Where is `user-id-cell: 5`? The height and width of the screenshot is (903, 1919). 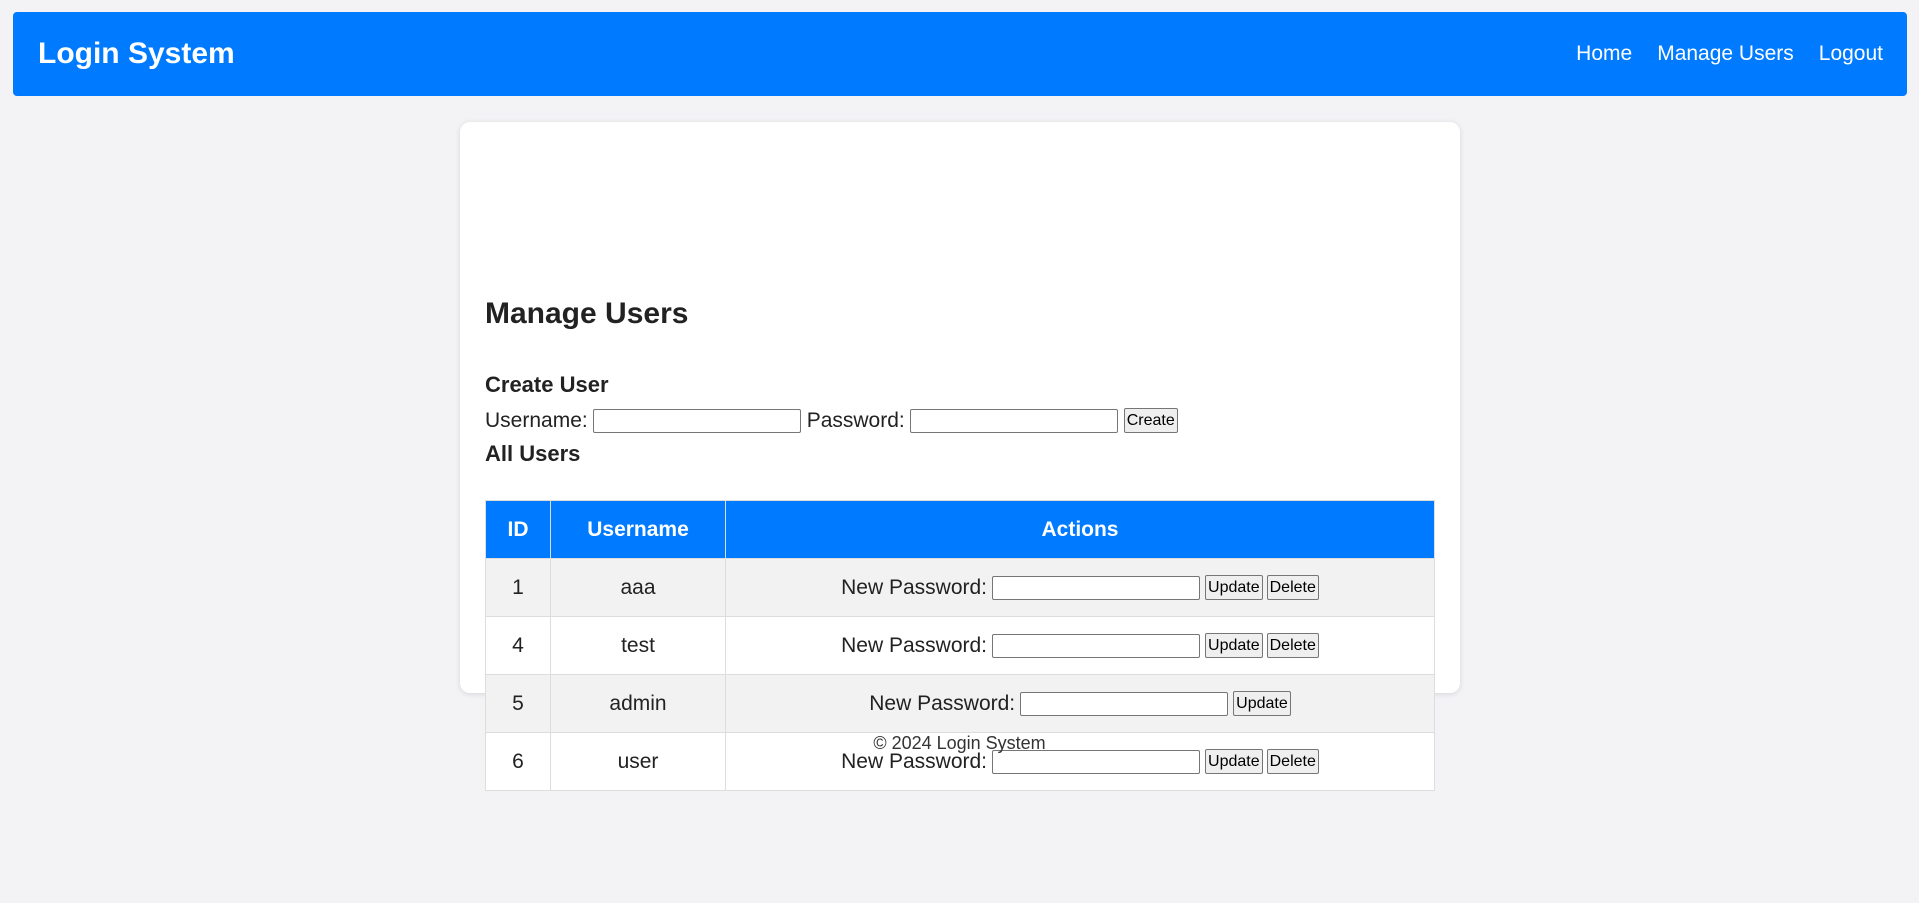 user-id-cell: 5 is located at coordinates (518, 703).